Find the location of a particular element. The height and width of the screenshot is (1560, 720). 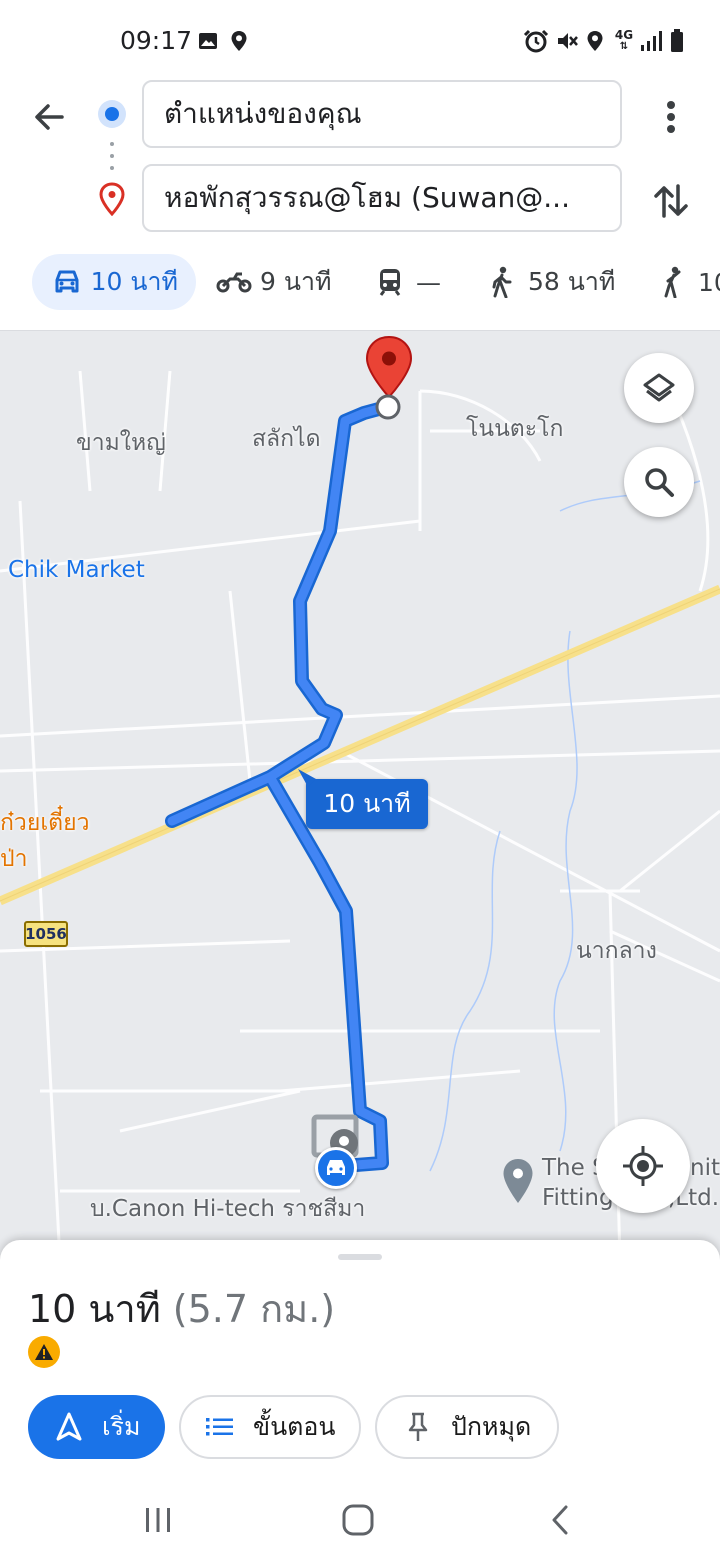

recent-apps-icon is located at coordinates (158, 1520).